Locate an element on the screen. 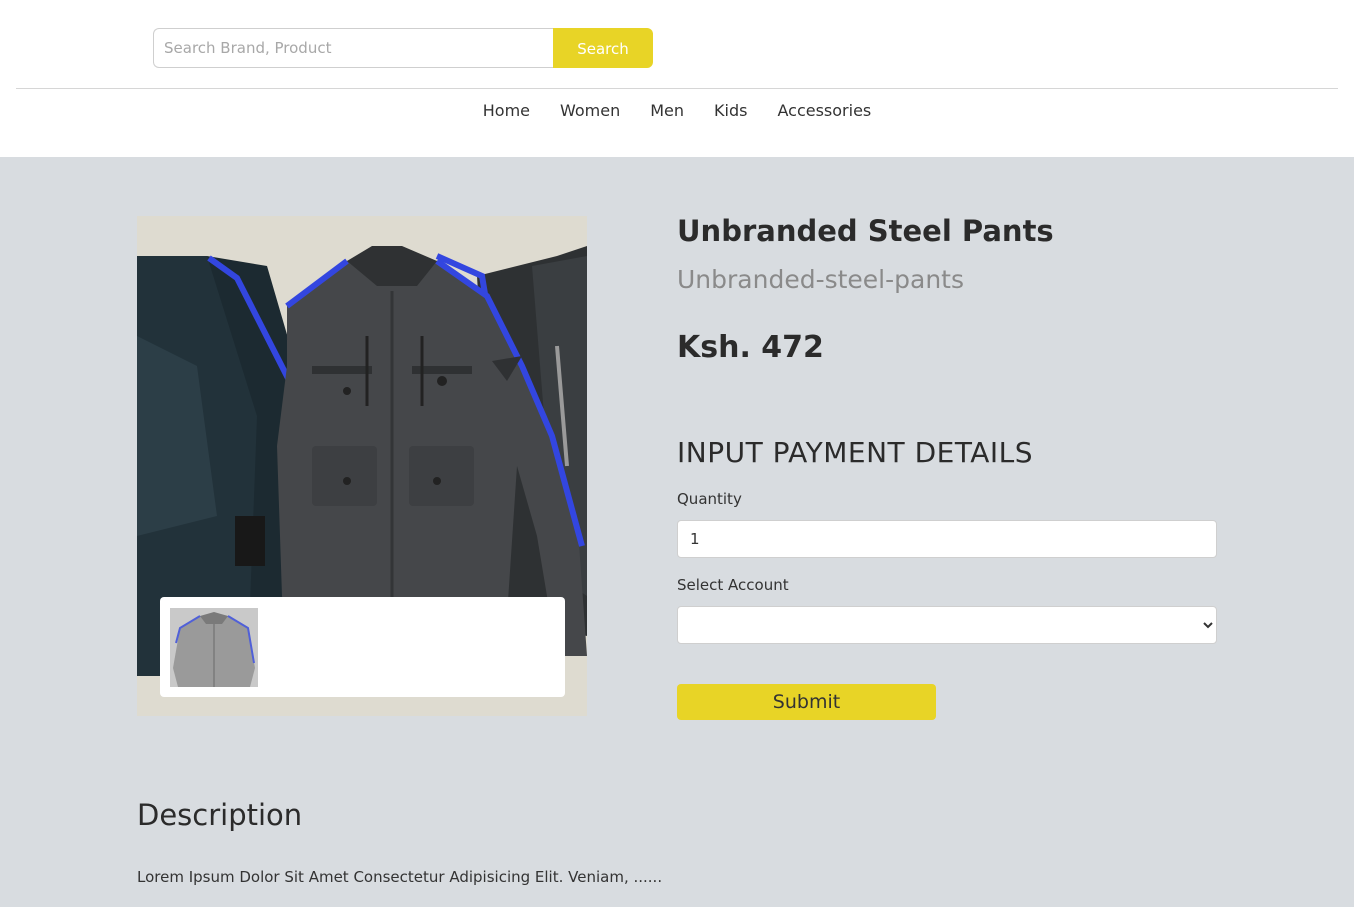 The height and width of the screenshot is (907, 1354). quantity-label: Quantity is located at coordinates (709, 499).